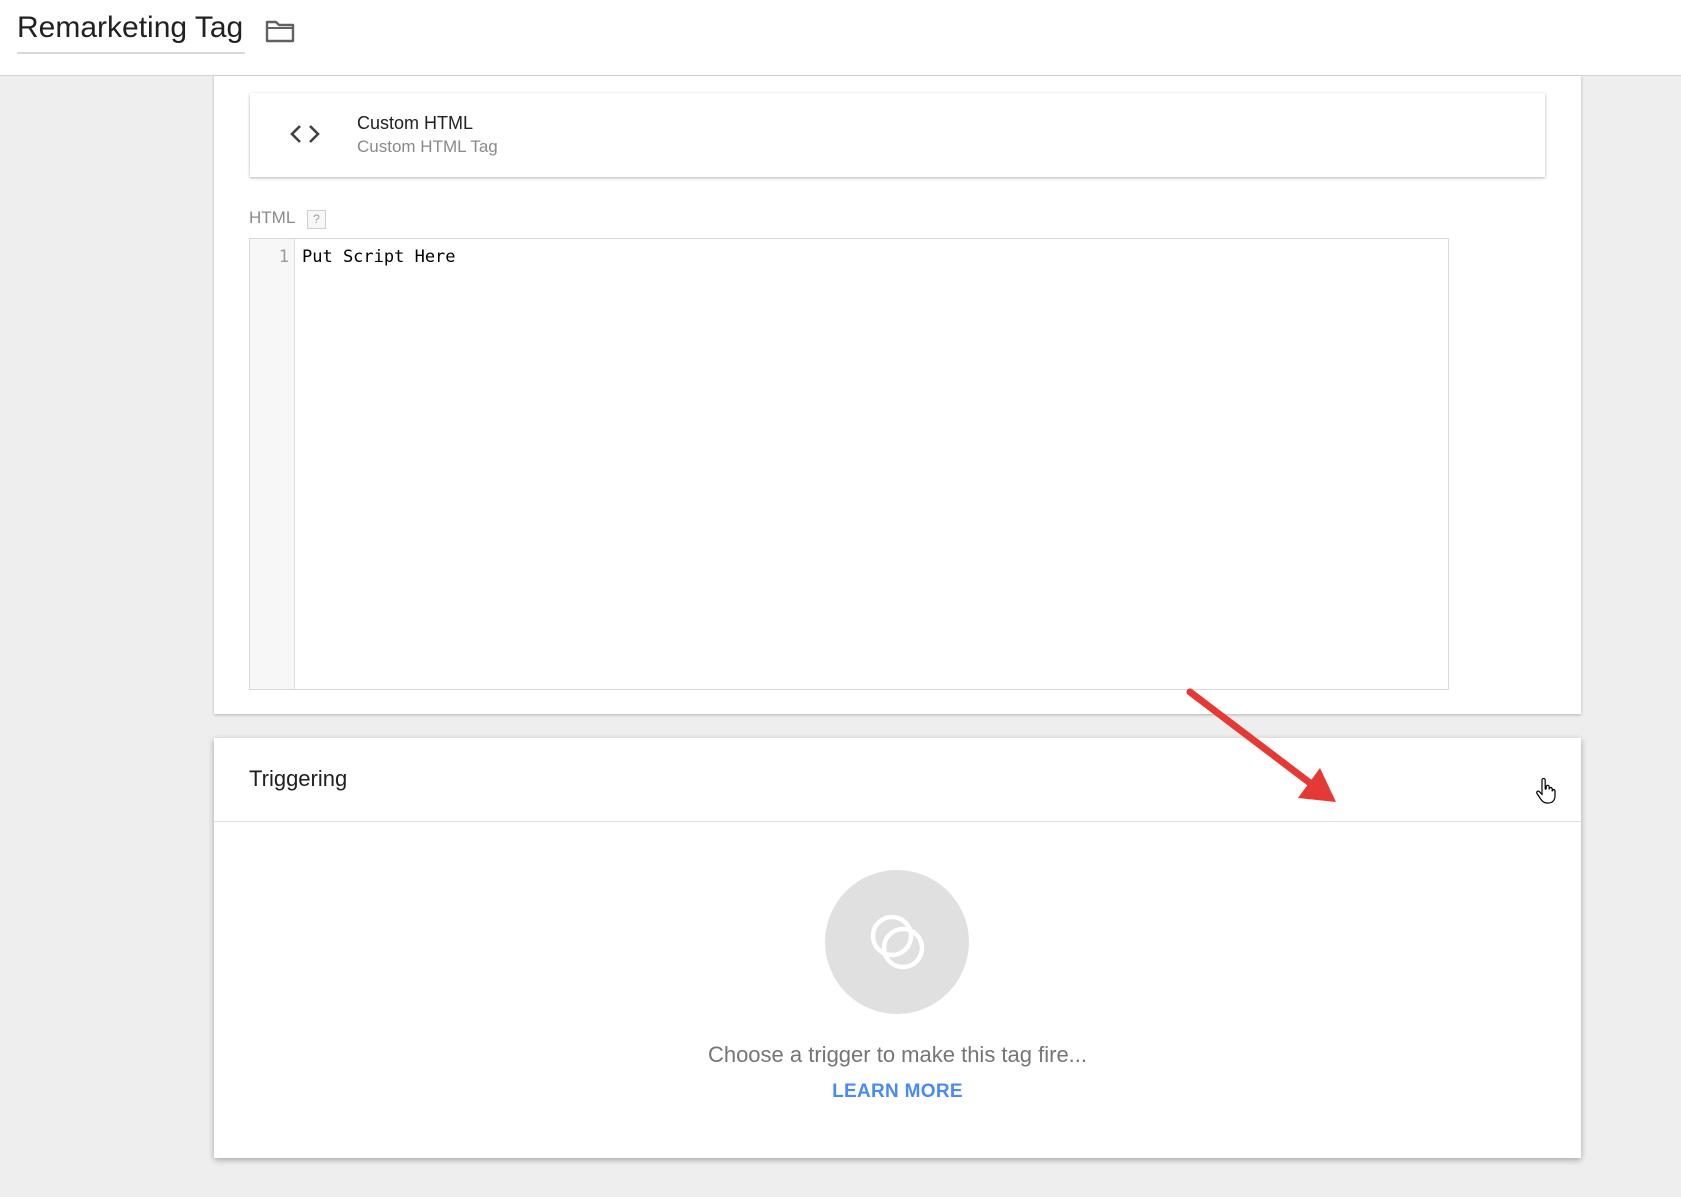 The image size is (1681, 1197). Describe the element at coordinates (305, 134) in the screenshot. I see `code-brackets-icon` at that location.